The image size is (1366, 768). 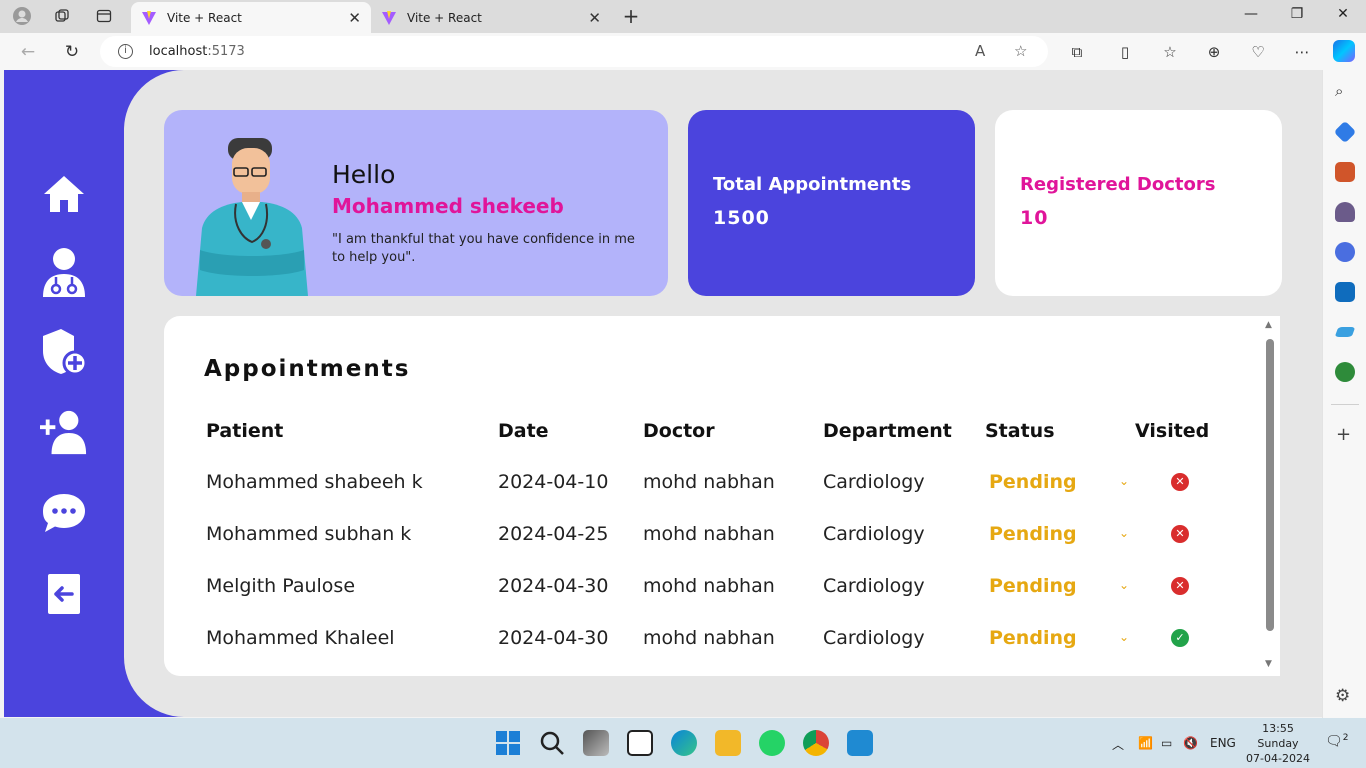 What do you see at coordinates (307, 369) in the screenshot?
I see `appointments-title: Appointments` at bounding box center [307, 369].